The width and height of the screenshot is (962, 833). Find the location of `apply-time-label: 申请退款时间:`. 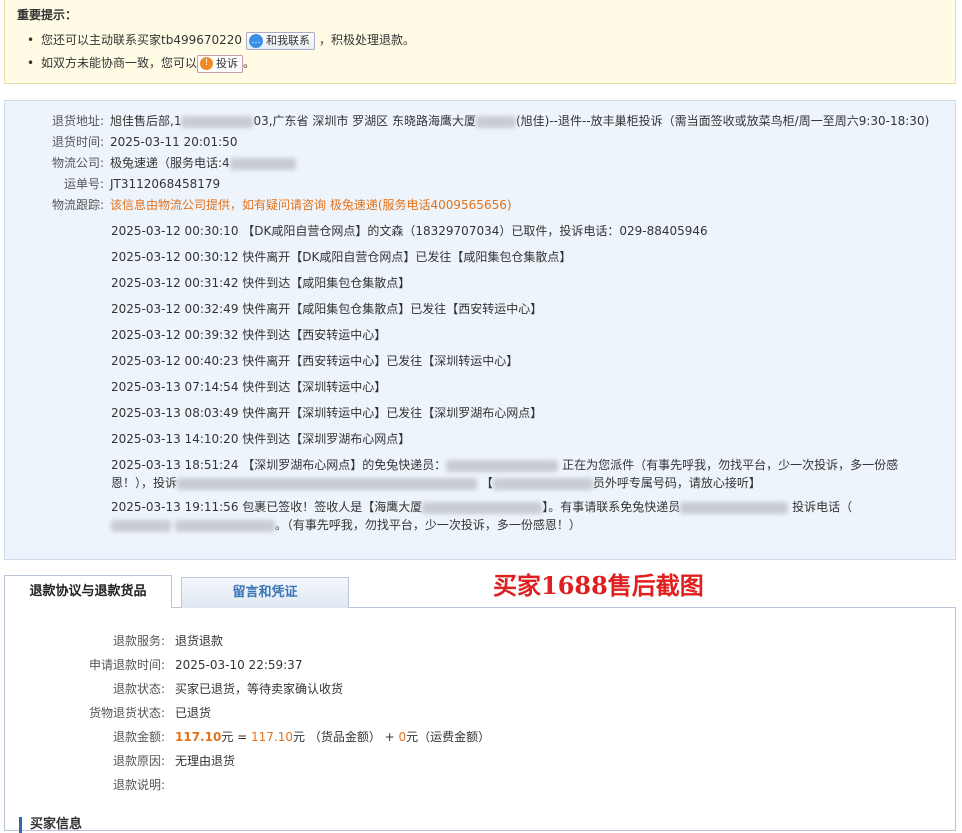

apply-time-label: 申请退款时间: is located at coordinates (126, 665).